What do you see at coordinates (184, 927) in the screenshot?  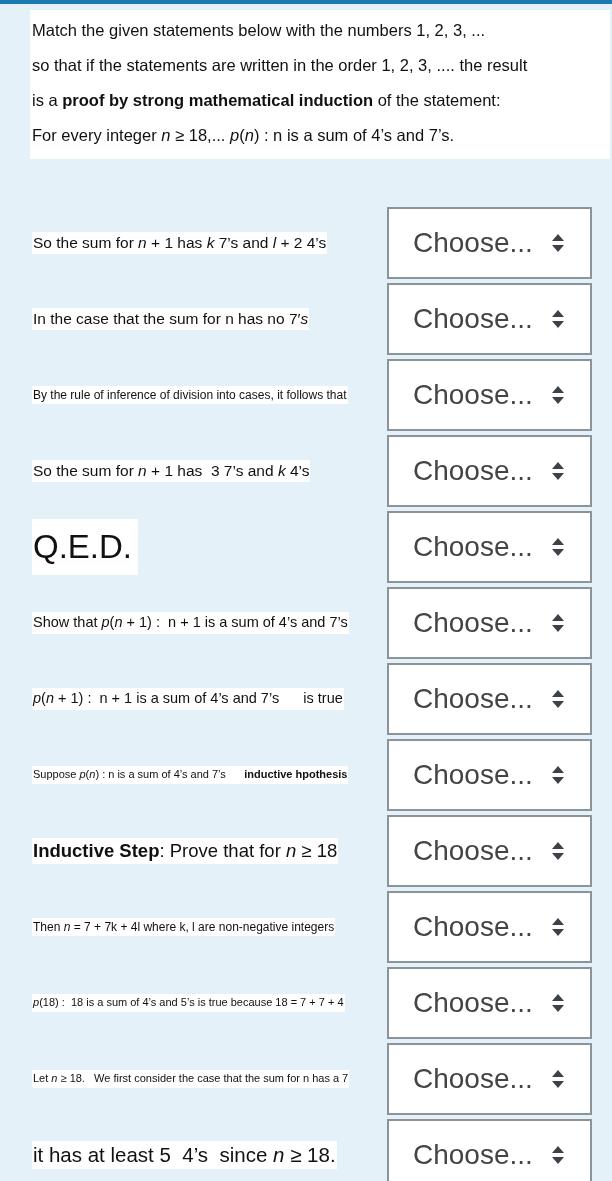 I see `statement-text: Then n = 7 + 7k + 4l where k, l are non-negative integers` at bounding box center [184, 927].